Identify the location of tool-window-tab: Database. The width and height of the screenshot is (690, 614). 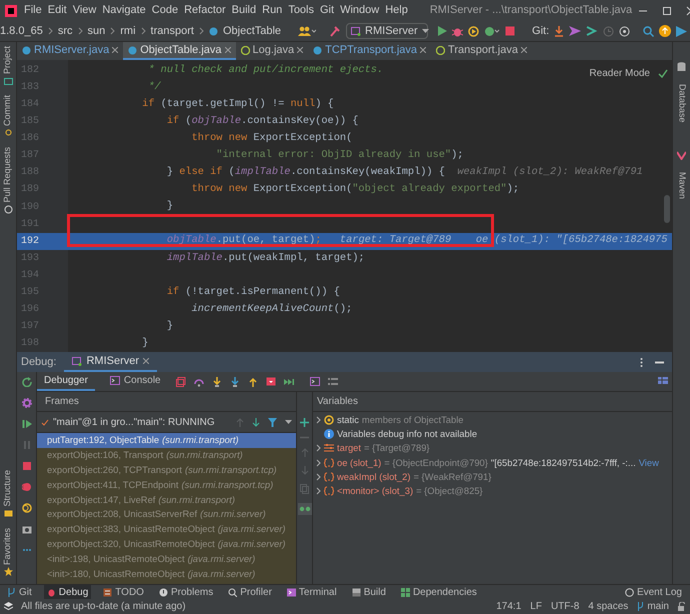
(681, 103).